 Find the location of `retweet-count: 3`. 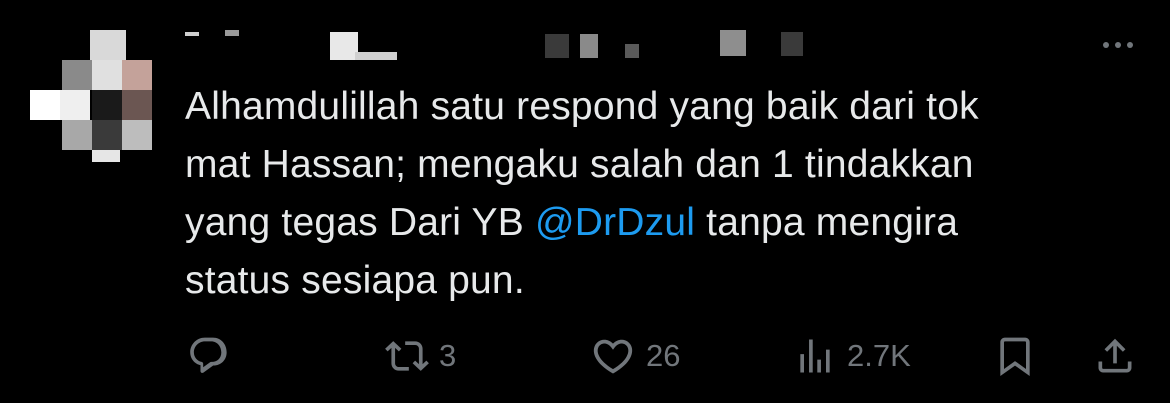

retweet-count: 3 is located at coordinates (448, 355).